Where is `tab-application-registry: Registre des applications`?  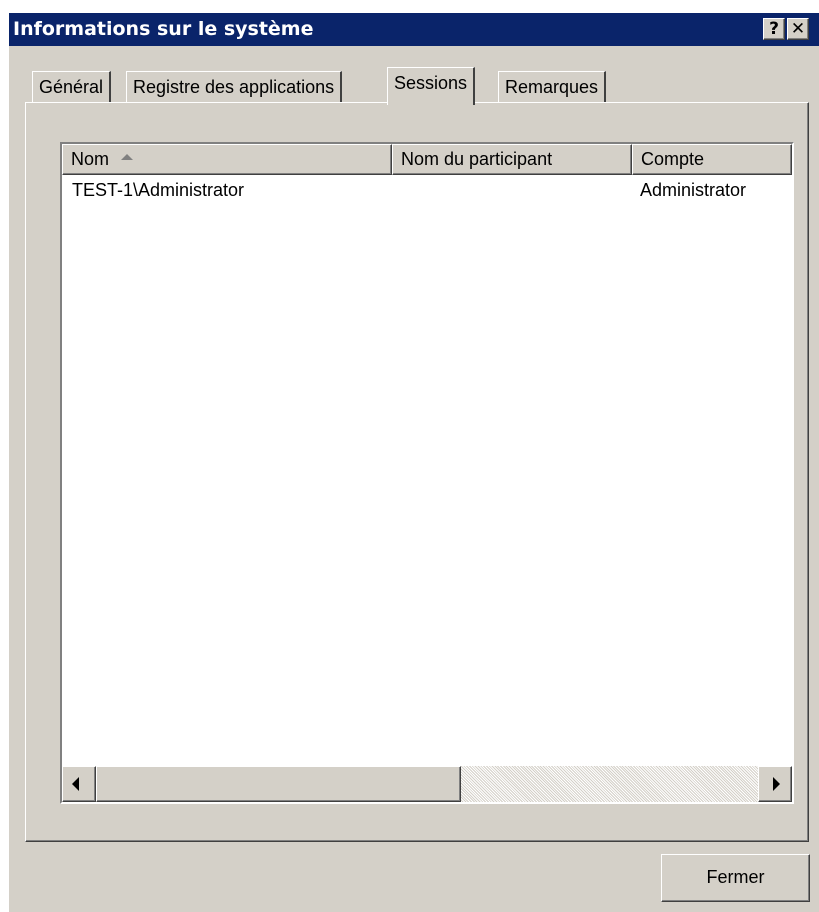 tab-application-registry: Registre des applications is located at coordinates (234, 87).